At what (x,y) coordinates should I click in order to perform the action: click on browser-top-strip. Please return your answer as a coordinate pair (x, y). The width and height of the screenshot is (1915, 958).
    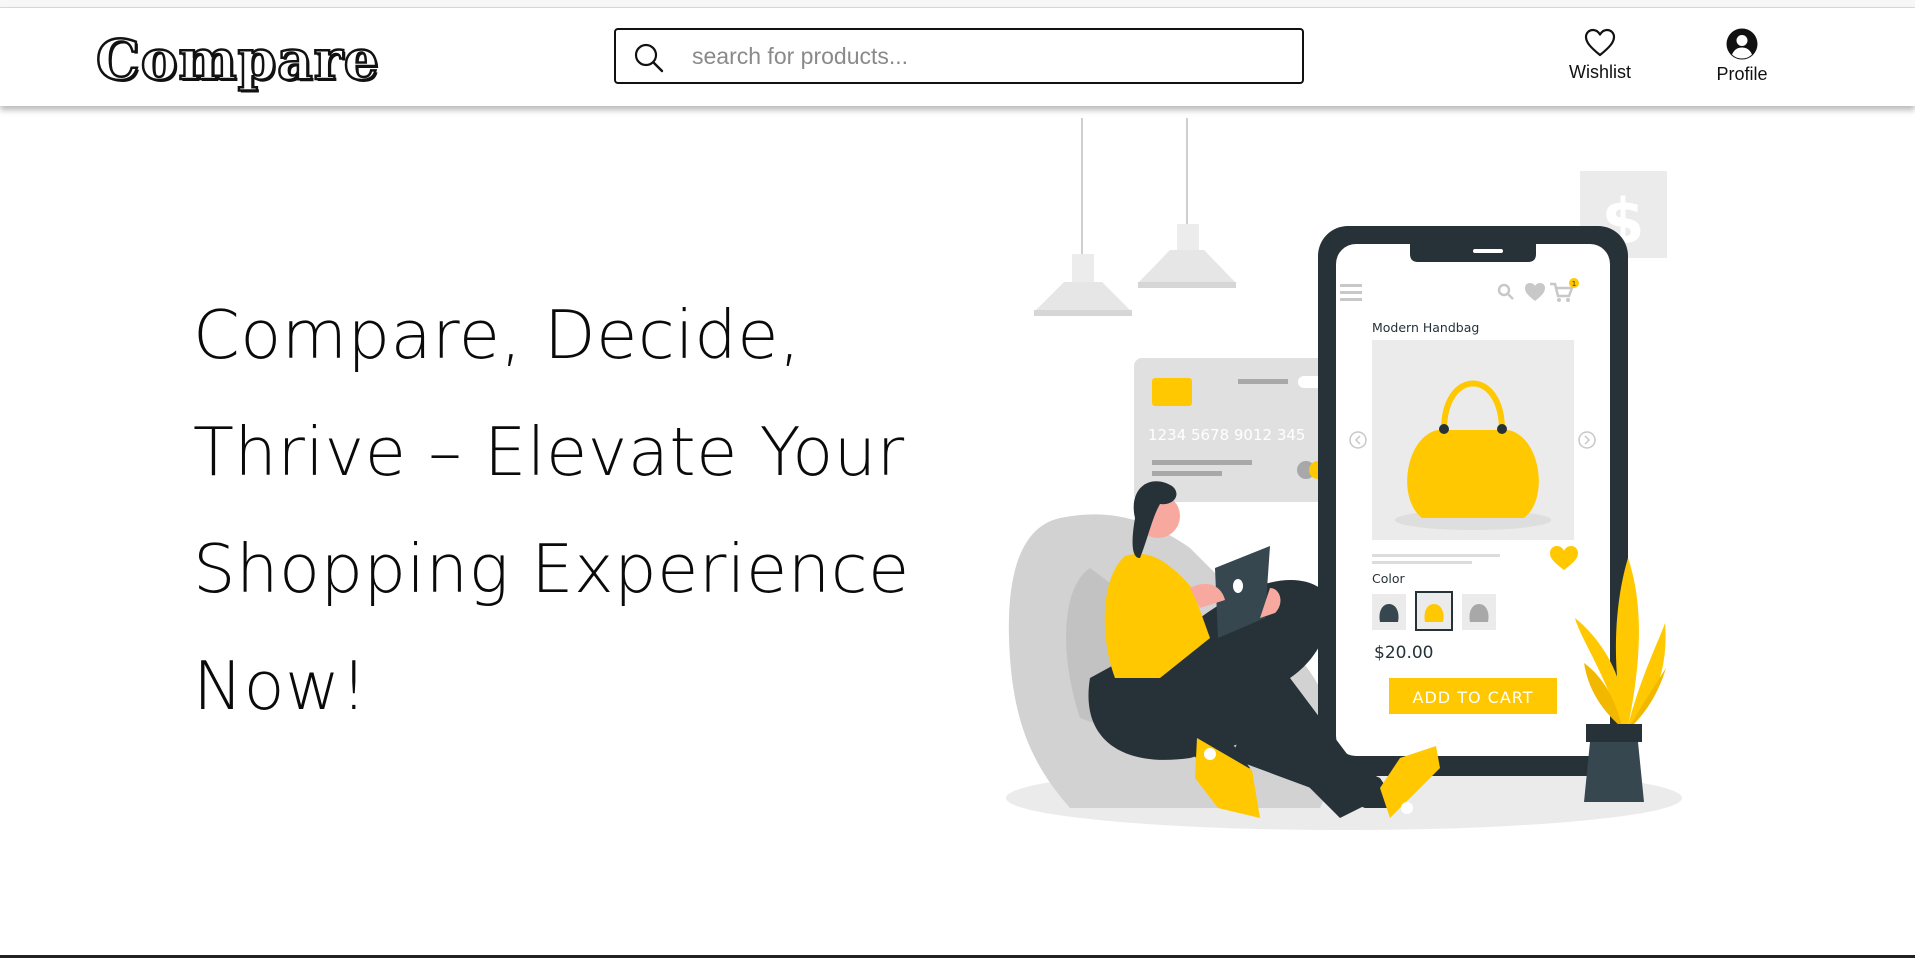
    Looking at the image, I should click on (957, 4).